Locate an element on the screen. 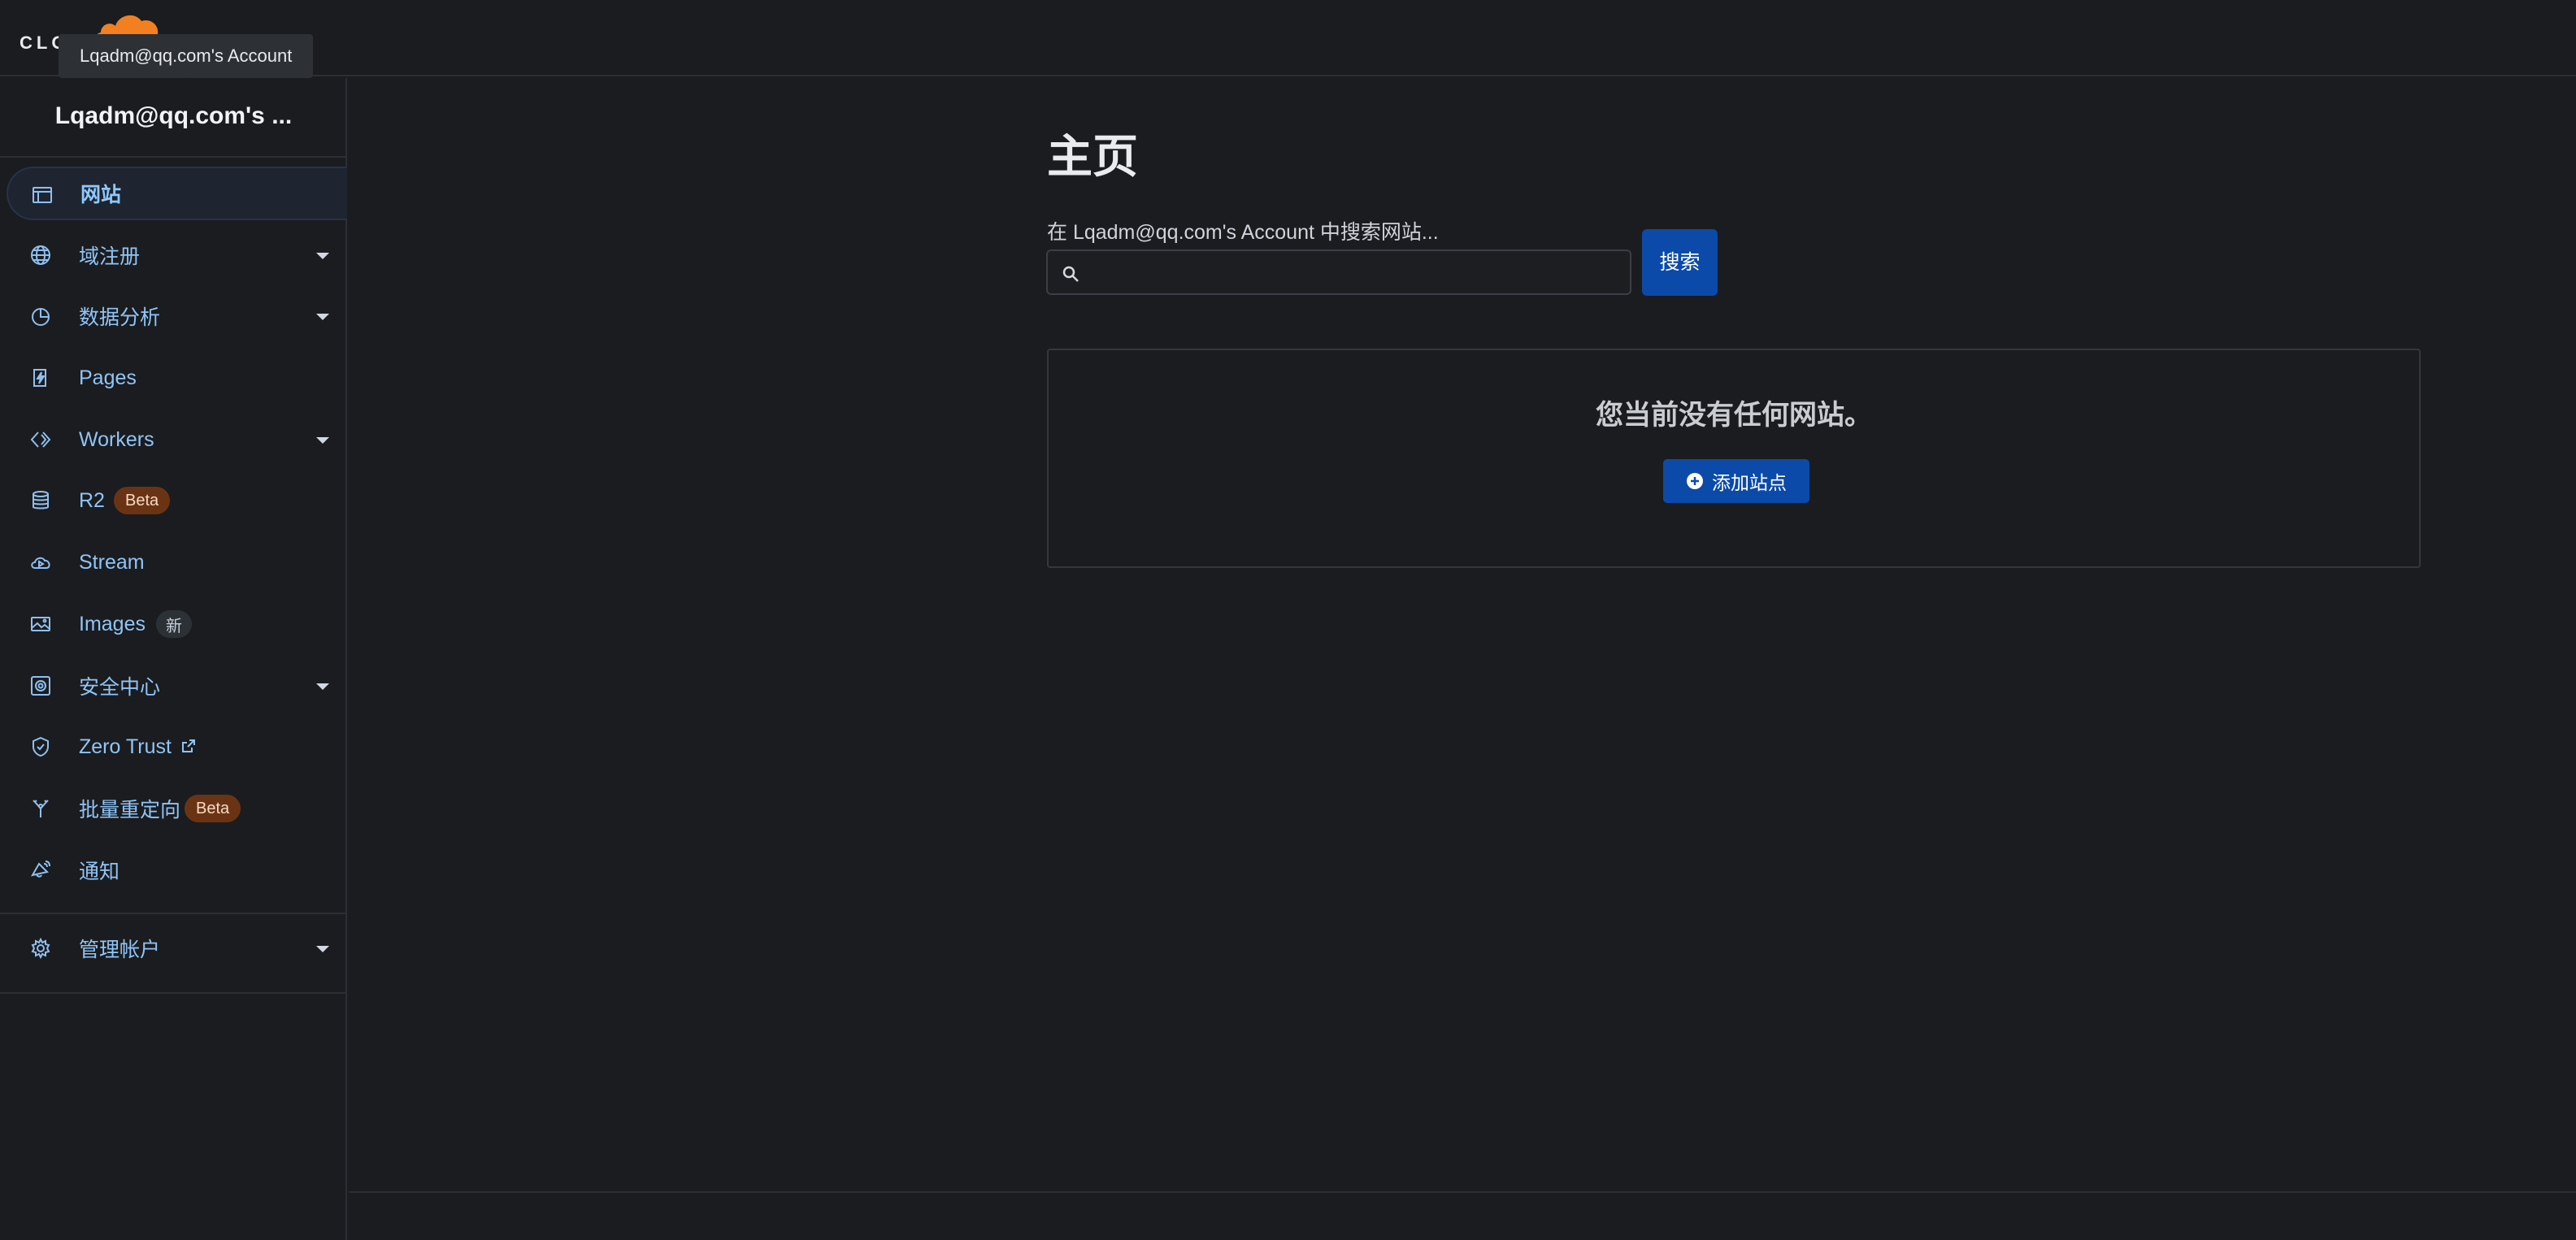  shield-check-icon is located at coordinates (40, 747).